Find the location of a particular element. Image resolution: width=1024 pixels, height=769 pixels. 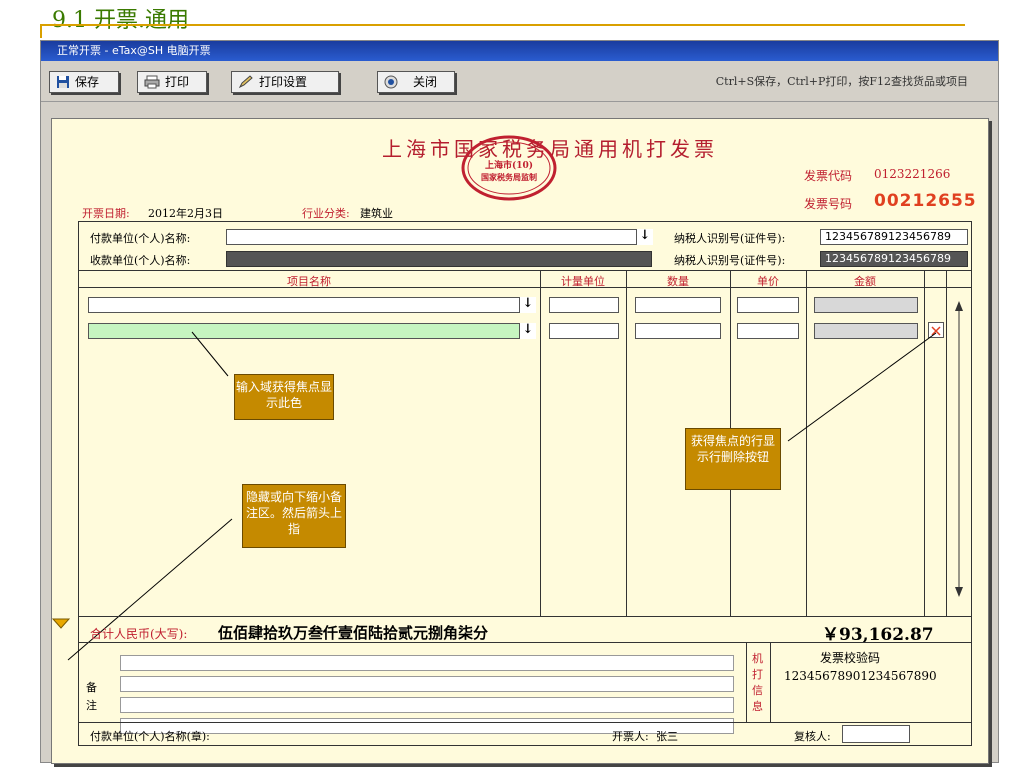

save-icon is located at coordinates (63, 82).